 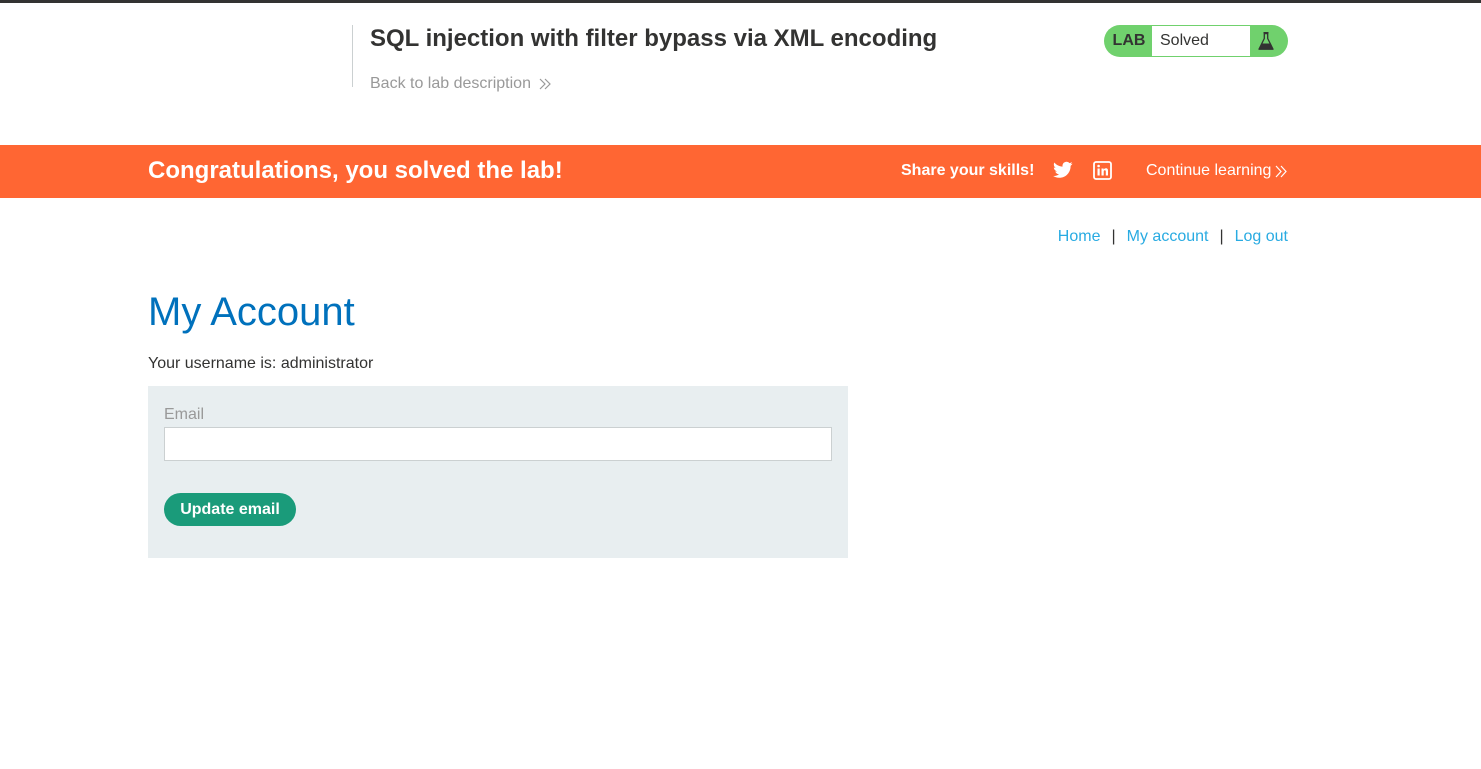 I want to click on back-to-lab-description-link: Back to lab description, so click(x=460, y=84).